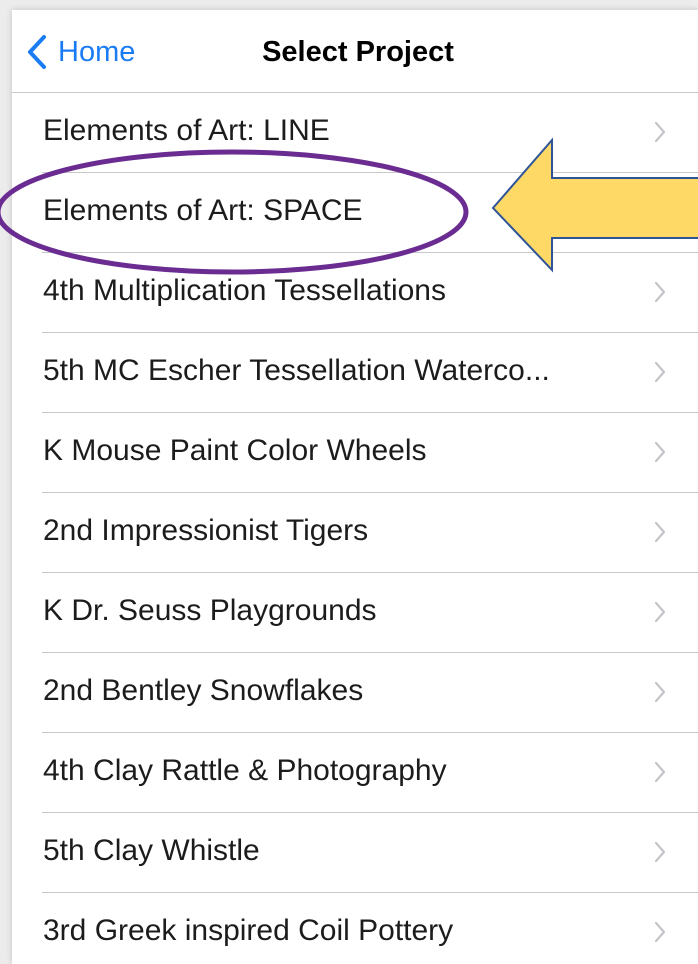 The height and width of the screenshot is (964, 698). Describe the element at coordinates (248, 930) in the screenshot. I see `project-label: 3rd Greek inspired Coil Pottery` at that location.